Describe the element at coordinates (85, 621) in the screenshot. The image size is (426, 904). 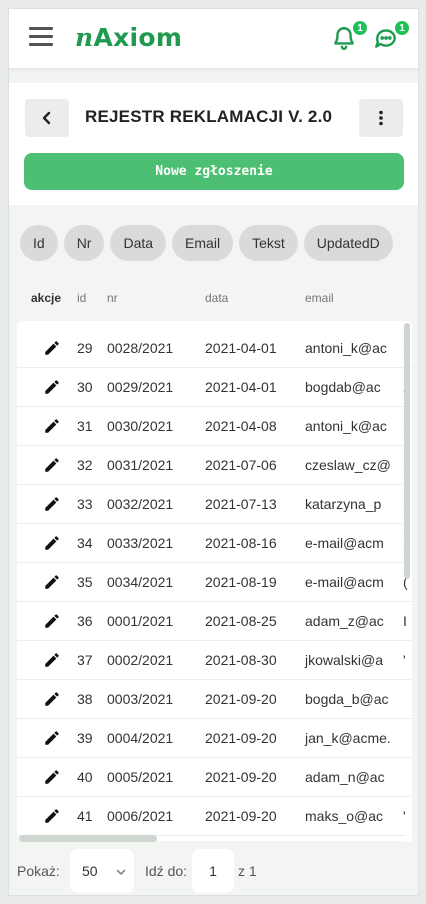
I see `cell-id: 36` at that location.